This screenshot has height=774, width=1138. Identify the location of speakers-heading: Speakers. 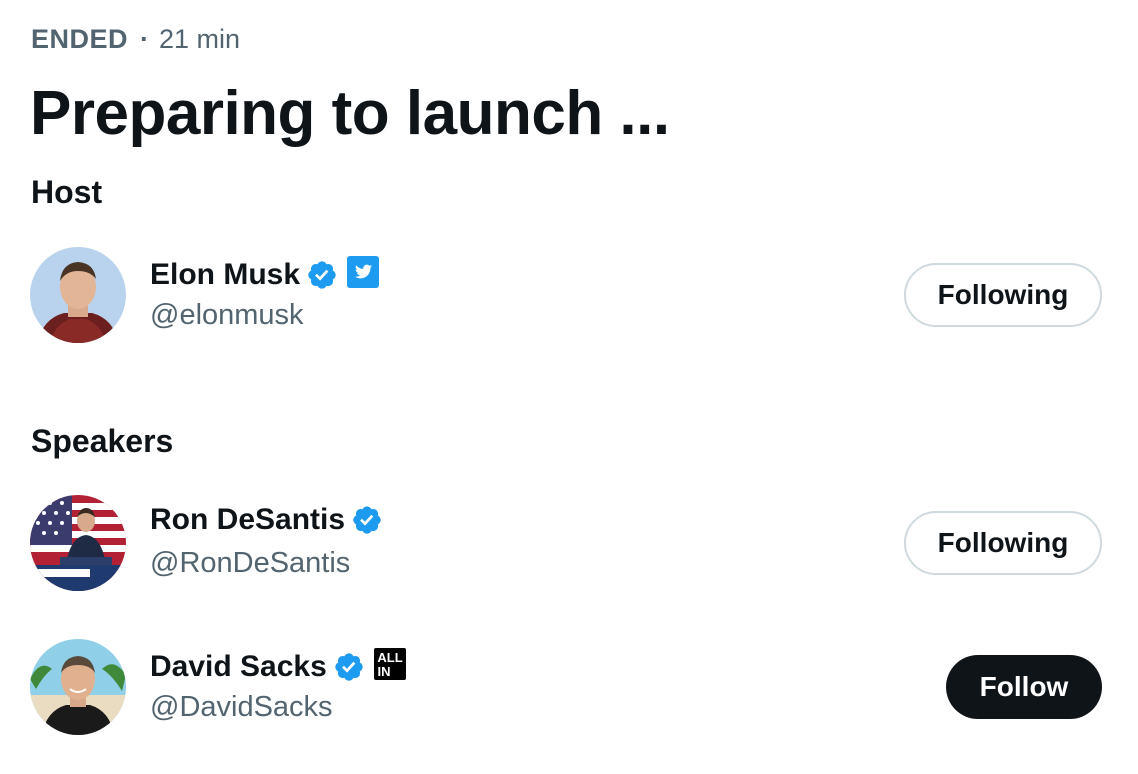
(102, 441).